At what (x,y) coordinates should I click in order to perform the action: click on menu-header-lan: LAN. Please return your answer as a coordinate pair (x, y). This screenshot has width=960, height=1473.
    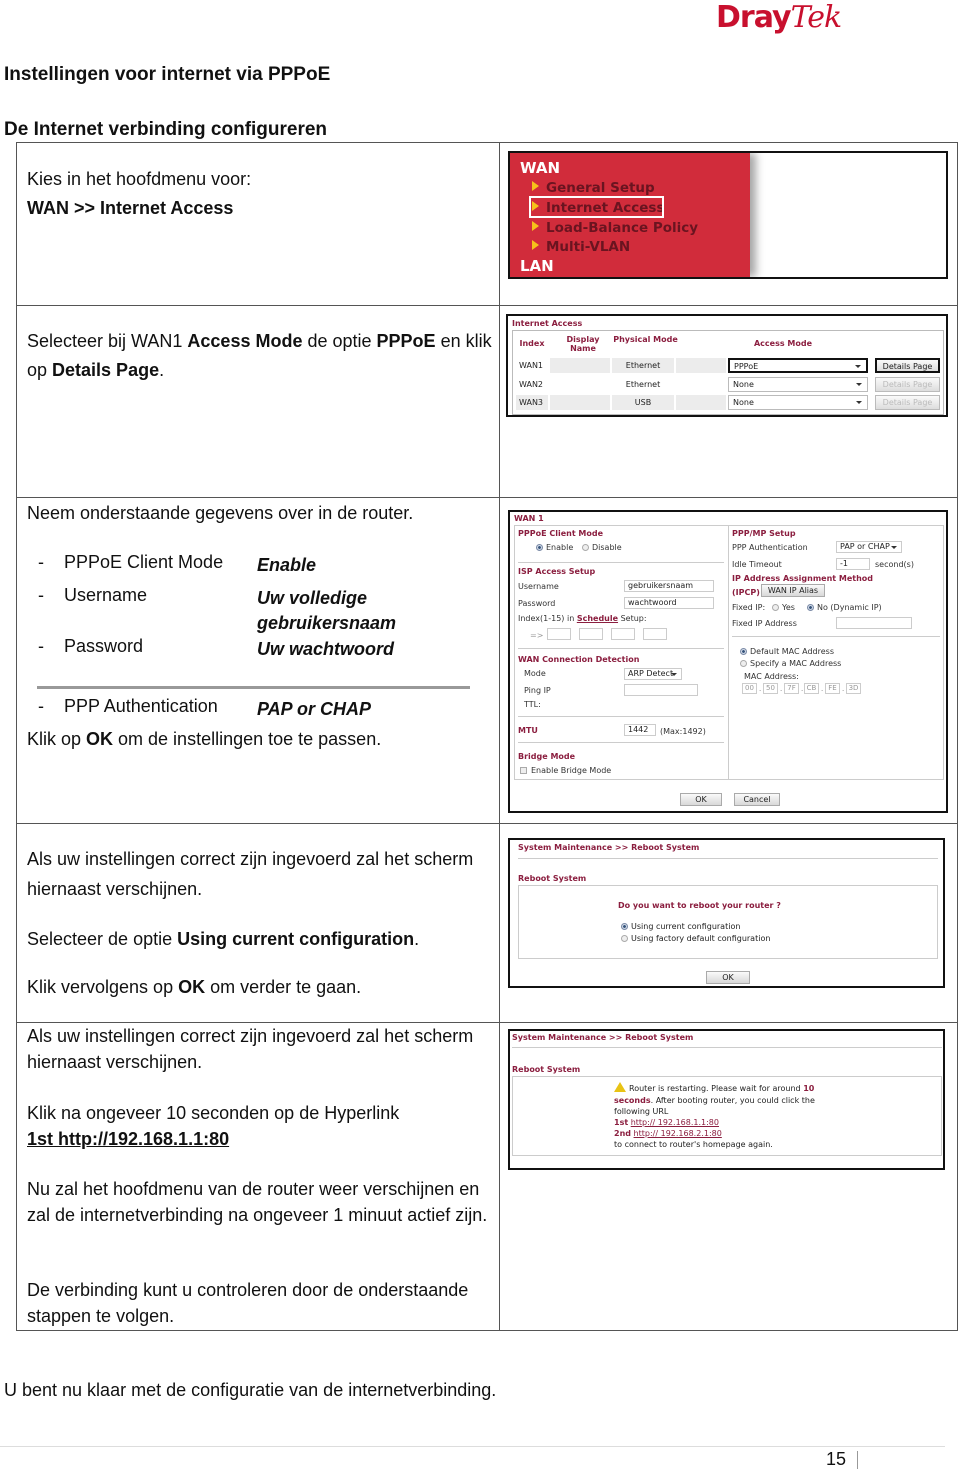
    Looking at the image, I should click on (537, 266).